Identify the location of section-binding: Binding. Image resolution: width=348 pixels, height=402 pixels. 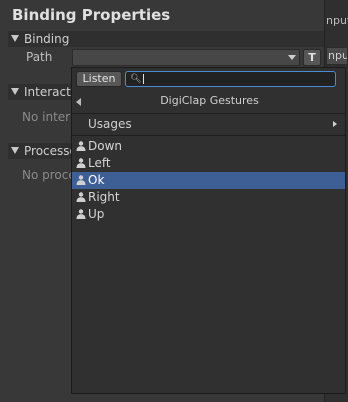
(166, 39).